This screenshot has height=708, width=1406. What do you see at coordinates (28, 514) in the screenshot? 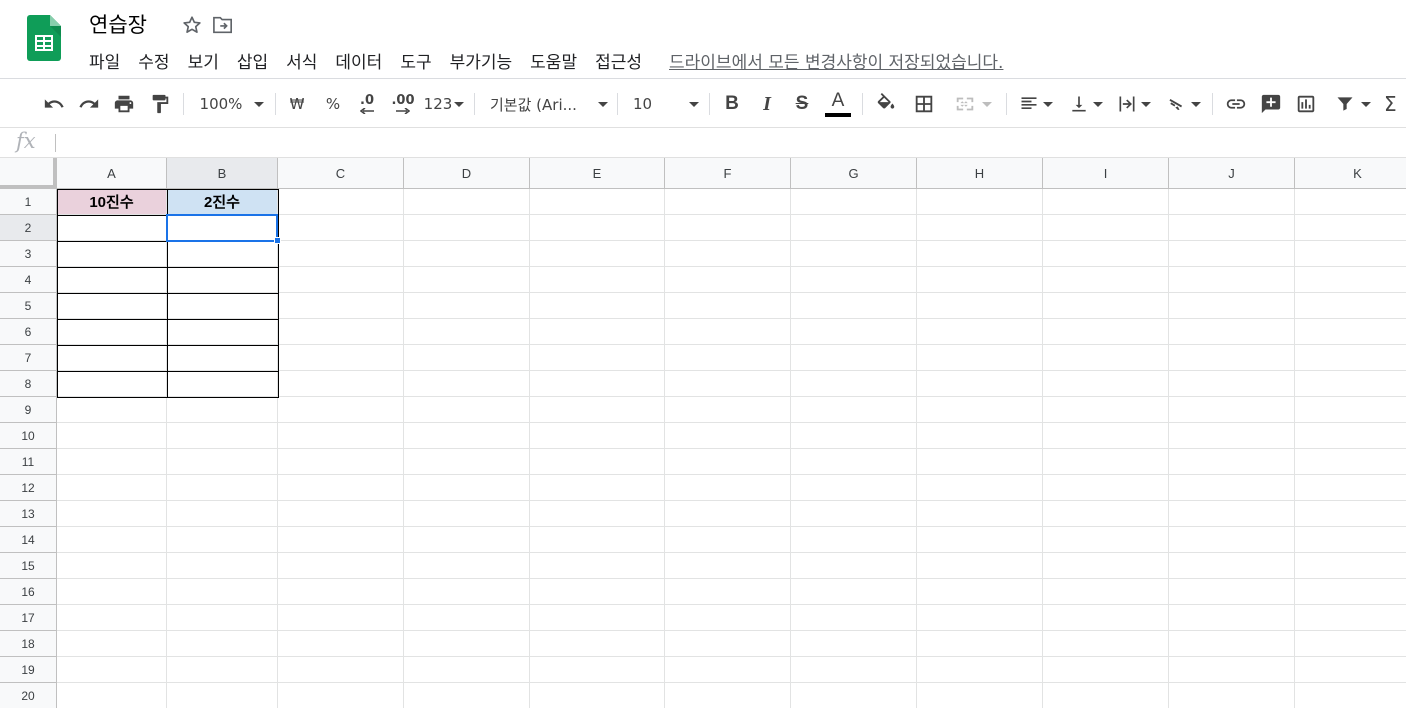
I see `row-header-13: 13` at bounding box center [28, 514].